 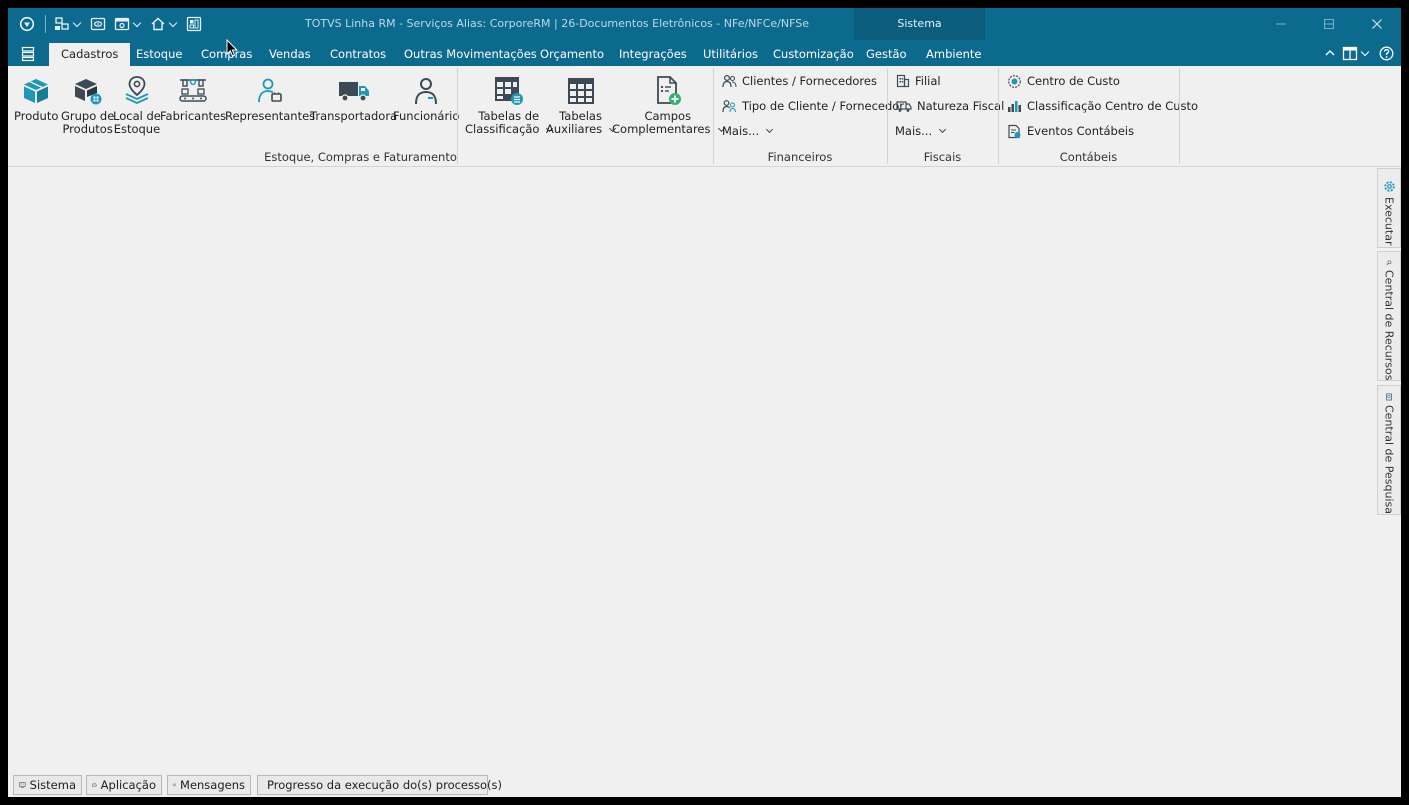 What do you see at coordinates (379, 785) in the screenshot?
I see `status-progresso-button: Progresso da execução do(s) processo(s)` at bounding box center [379, 785].